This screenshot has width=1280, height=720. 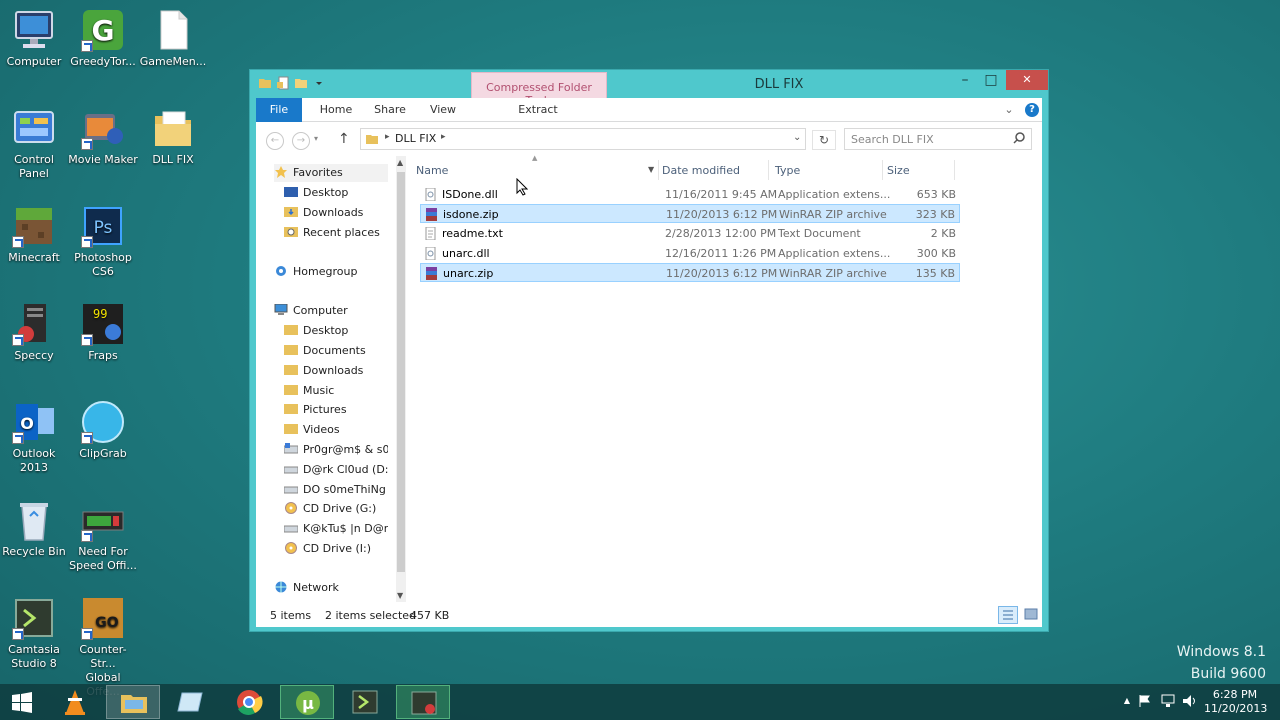 What do you see at coordinates (365, 702) in the screenshot?
I see `taskbar-camtasia-button` at bounding box center [365, 702].